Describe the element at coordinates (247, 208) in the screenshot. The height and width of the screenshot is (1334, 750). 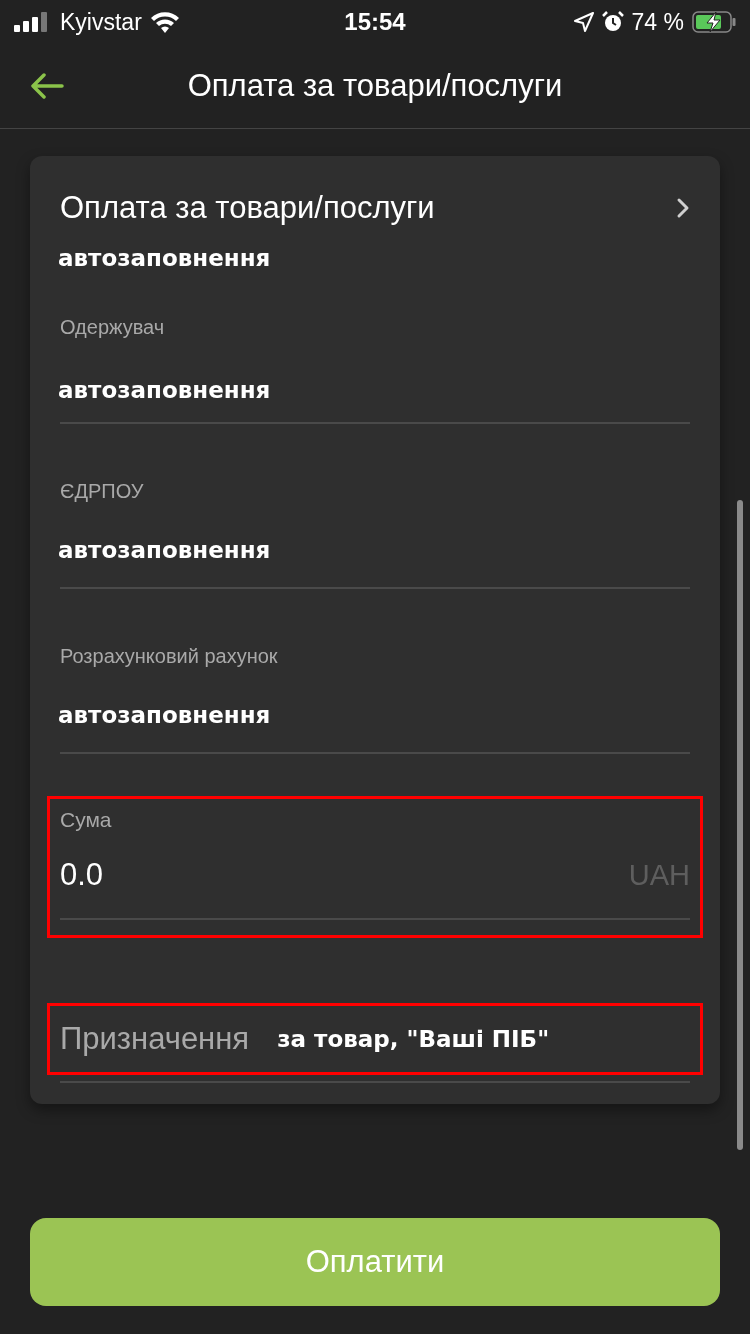
I see `card-title: Оплата за товари/послуги` at that location.